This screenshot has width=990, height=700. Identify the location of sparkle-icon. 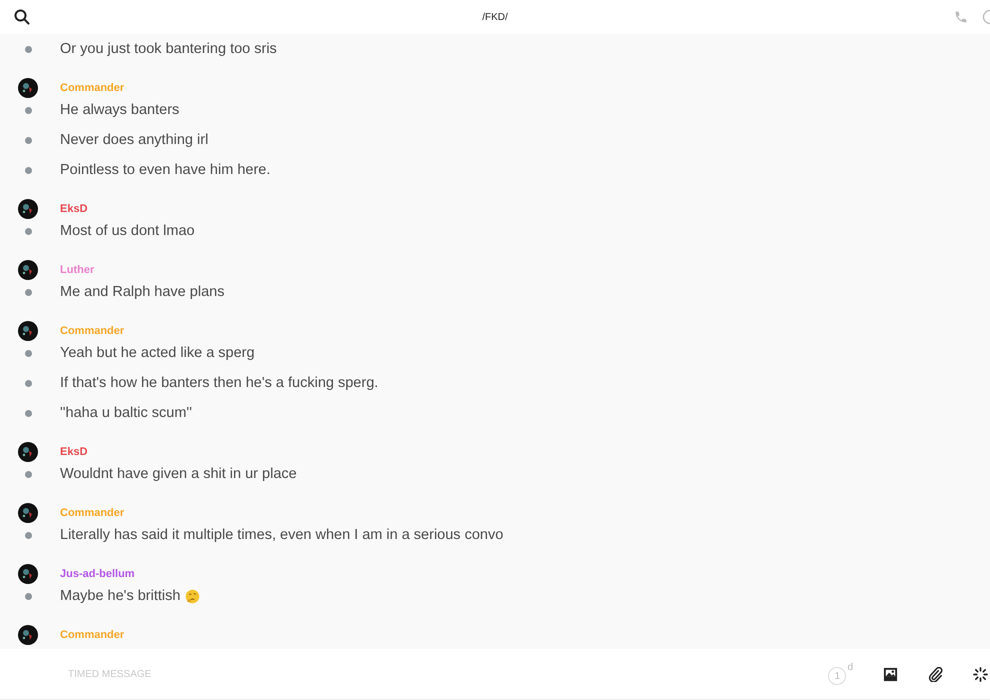
(980, 674).